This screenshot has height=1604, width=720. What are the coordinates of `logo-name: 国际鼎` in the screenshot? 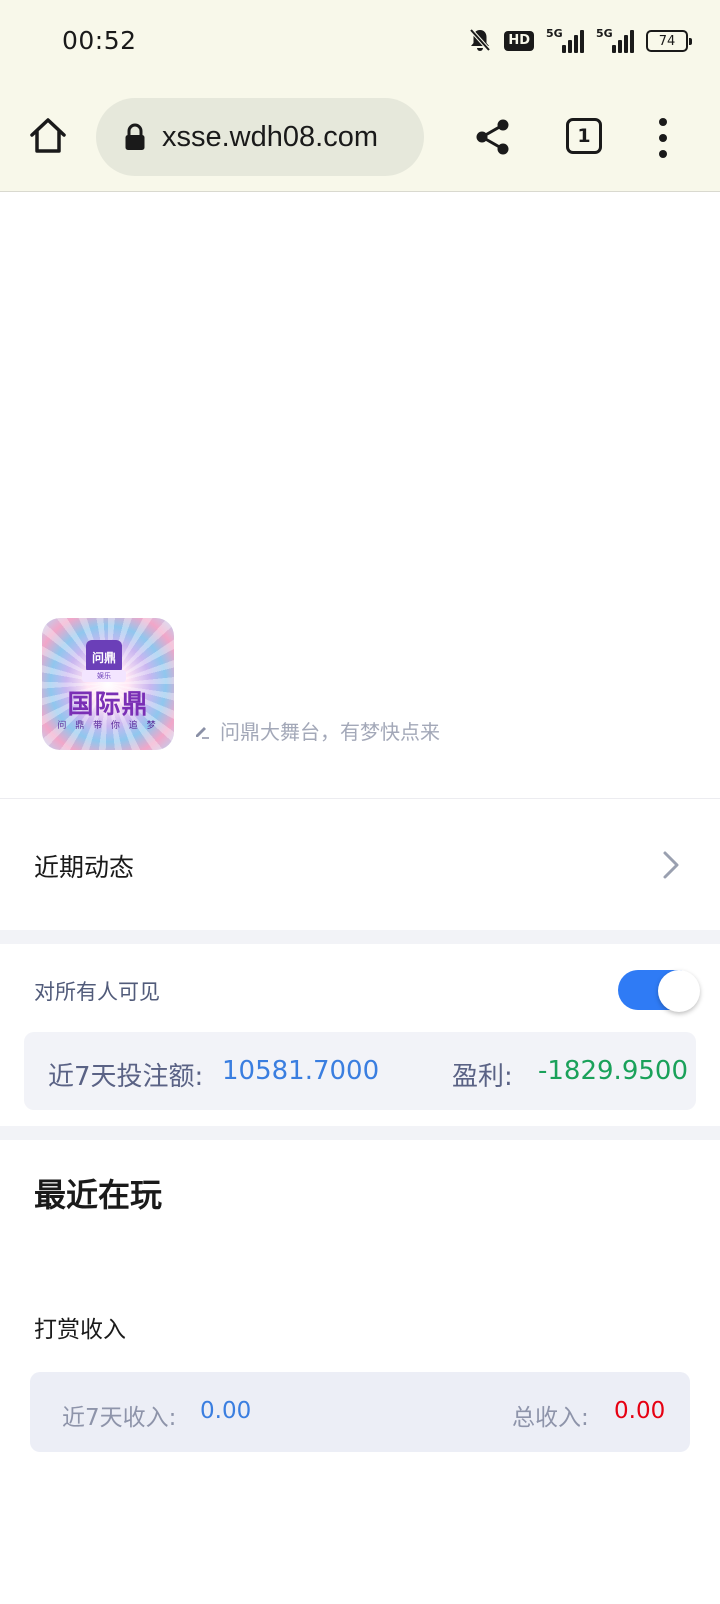 It's located at (108, 705).